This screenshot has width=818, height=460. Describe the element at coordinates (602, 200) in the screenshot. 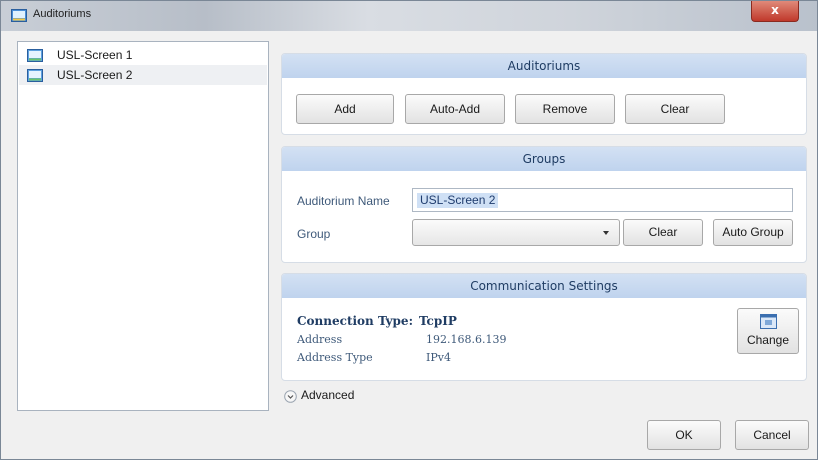

I see `auditorium-name-input: USL-Screen 2` at that location.